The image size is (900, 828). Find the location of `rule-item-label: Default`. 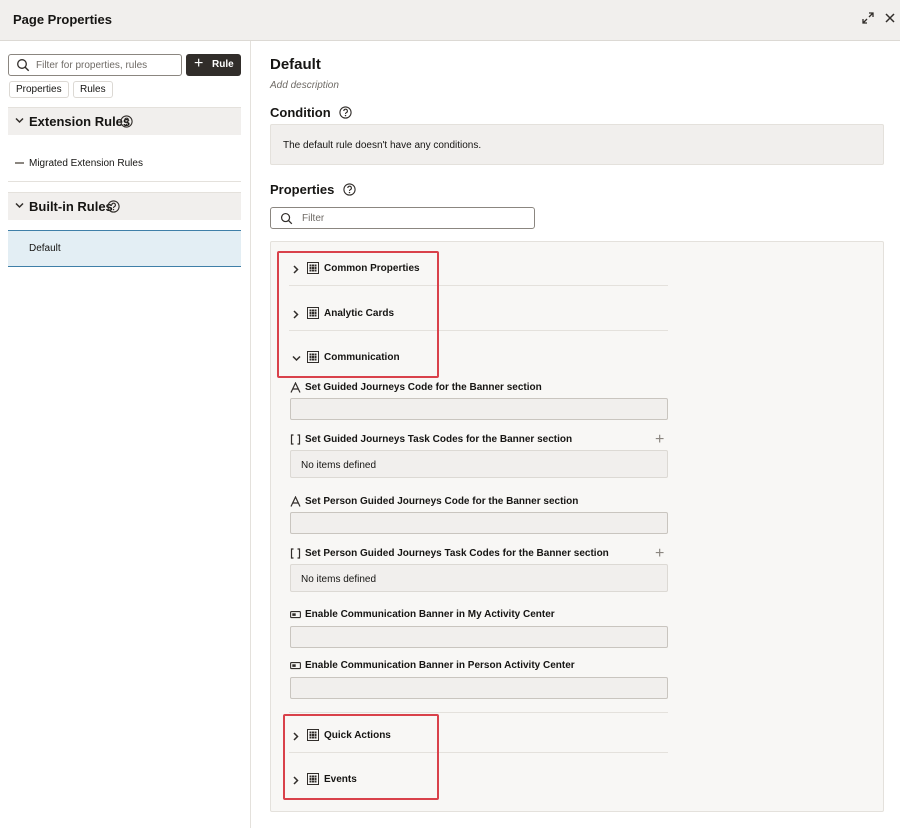

rule-item-label: Default is located at coordinates (45, 248).